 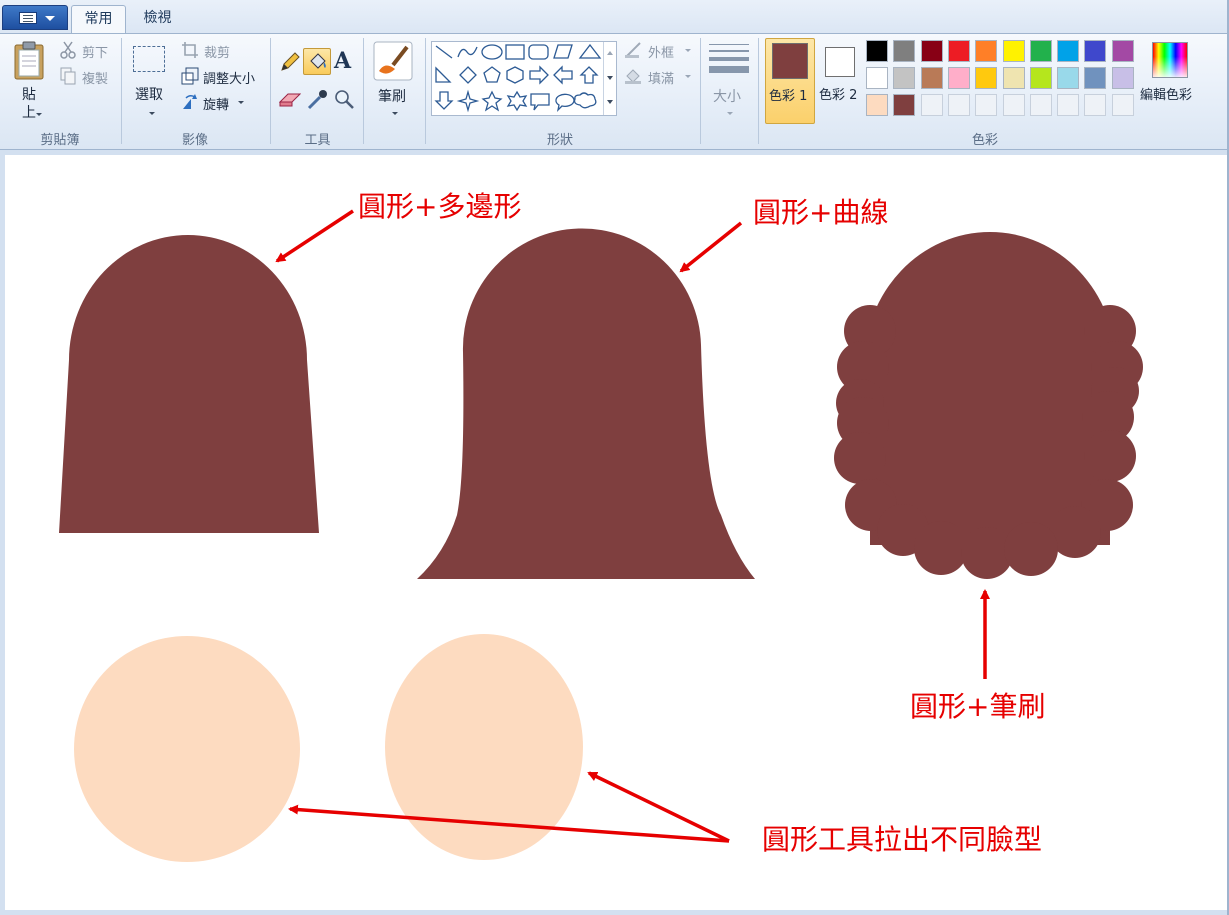 I want to click on hair-shape-brush, so click(x=988, y=405).